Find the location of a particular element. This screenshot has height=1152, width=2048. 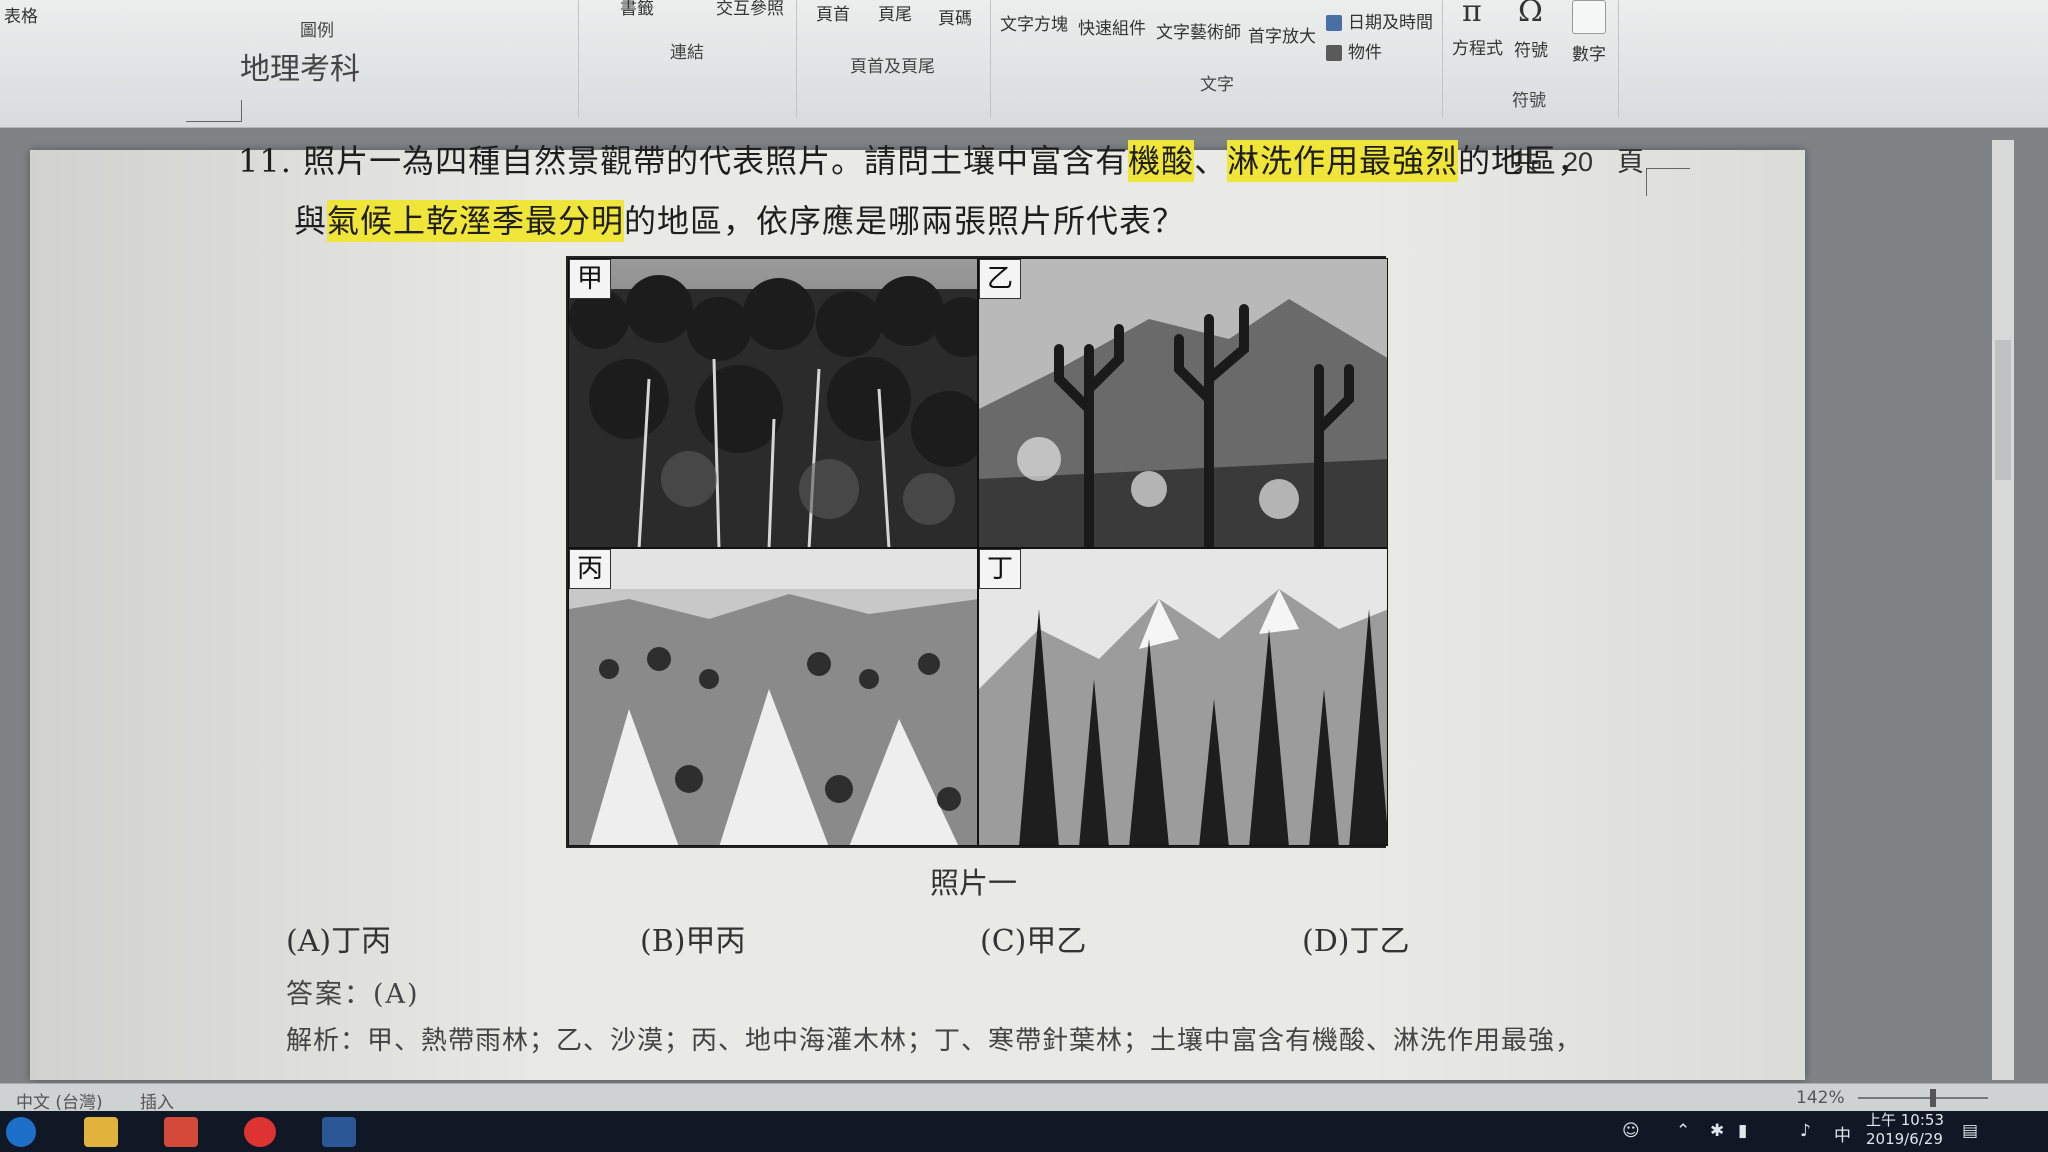

photo-mediterranean: 丙 is located at coordinates (773, 697).